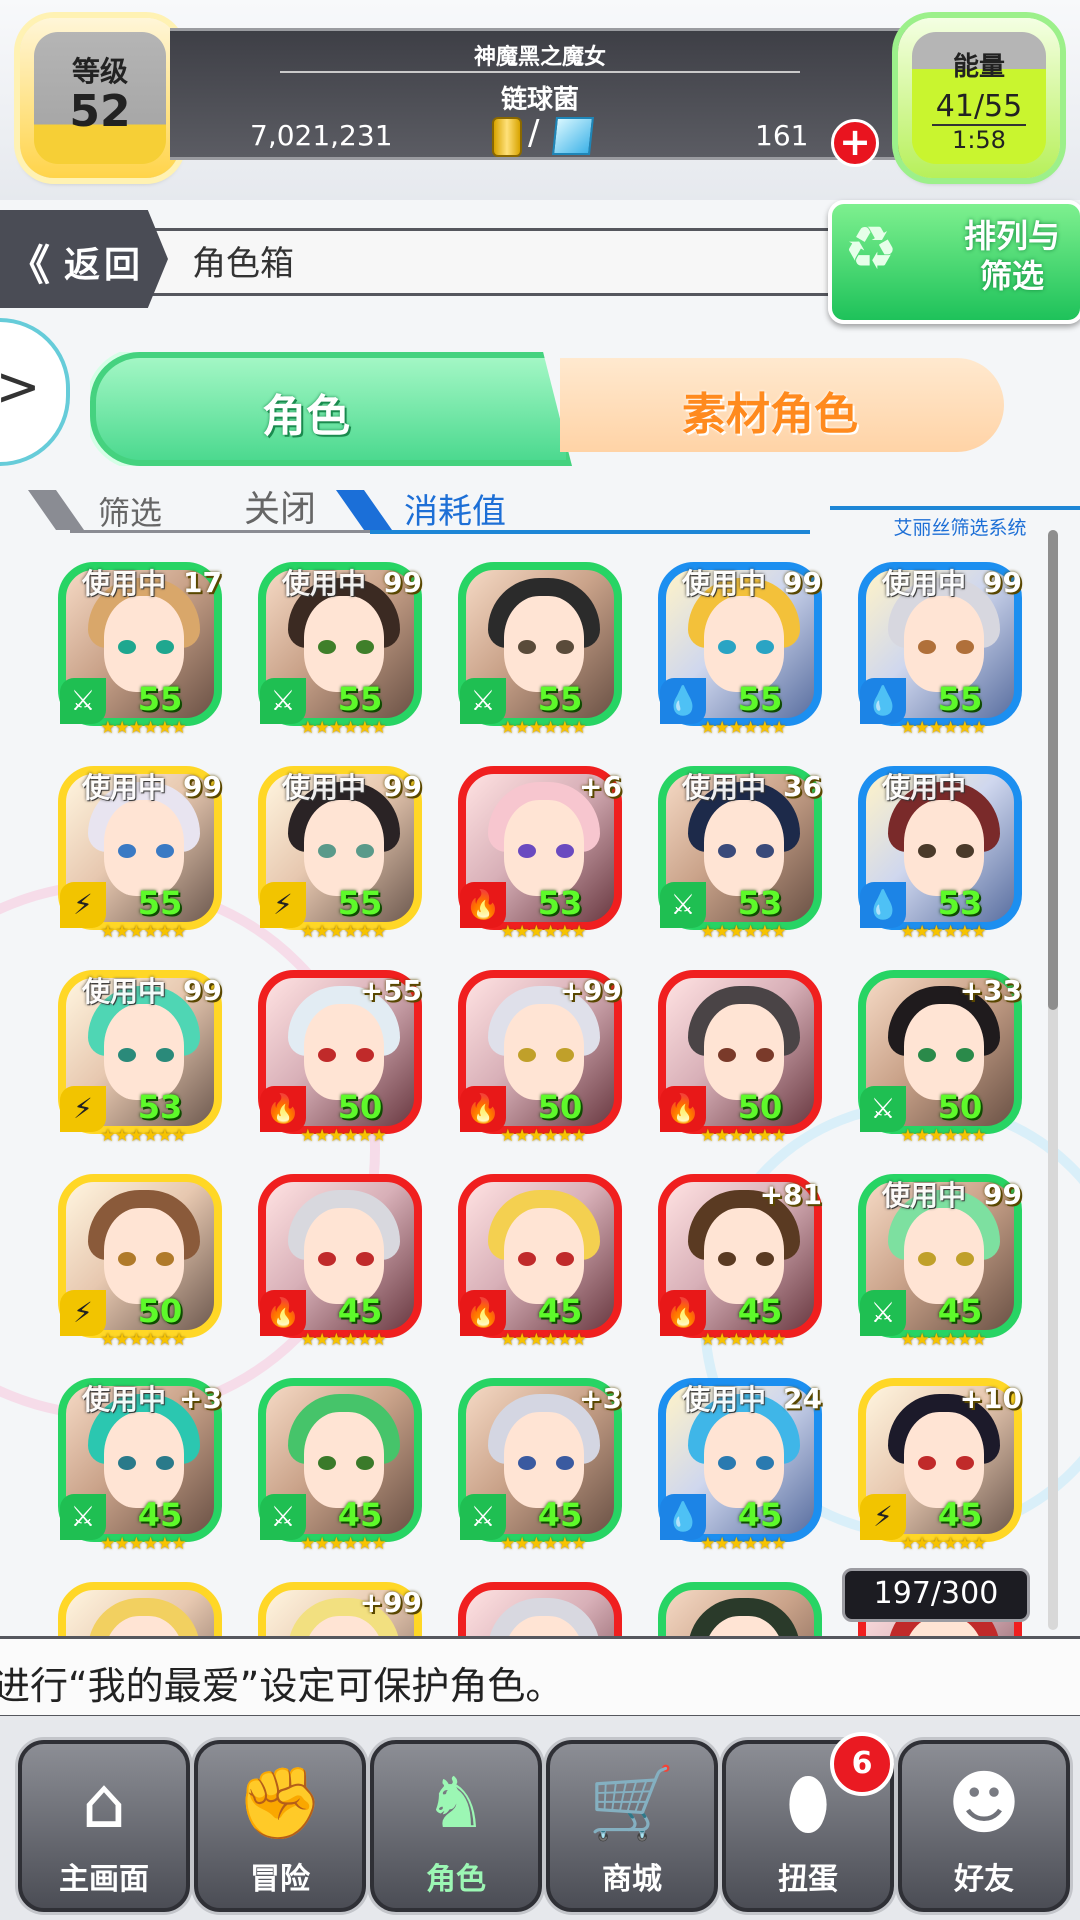  I want to click on nav-friends: ☻ 好友, so click(984, 1826).